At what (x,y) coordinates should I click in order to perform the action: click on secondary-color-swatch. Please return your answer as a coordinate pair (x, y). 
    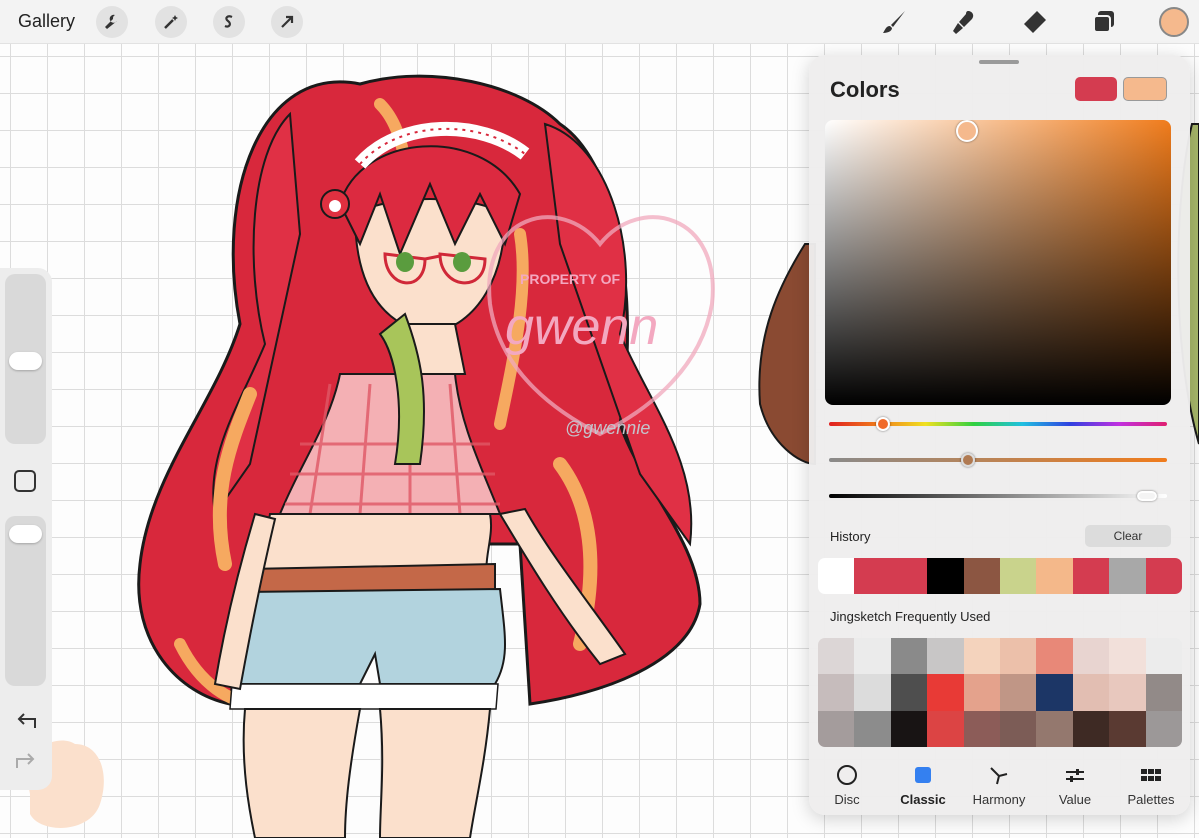
    Looking at the image, I should click on (1145, 89).